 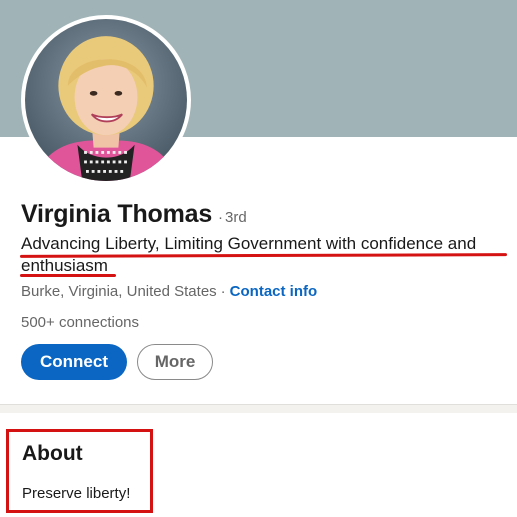 What do you see at coordinates (76, 493) in the screenshot?
I see `about-text: Preserve liberty!` at bounding box center [76, 493].